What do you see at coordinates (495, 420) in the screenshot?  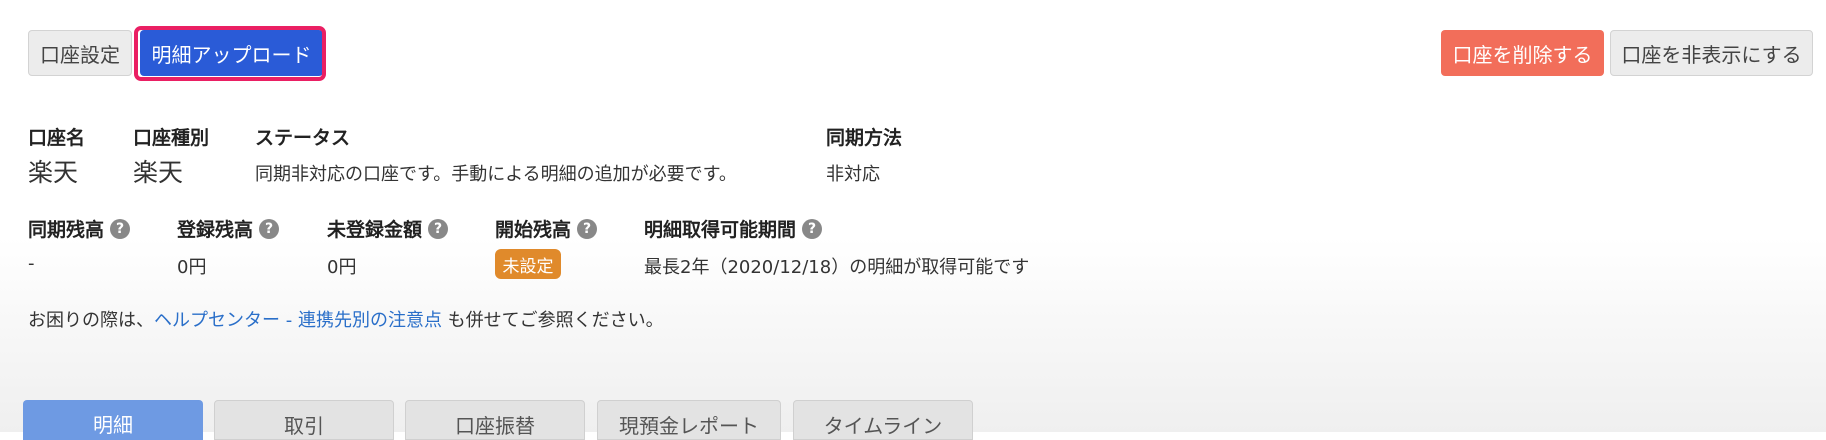 I see `tab-account-transfer: 口座振替` at bounding box center [495, 420].